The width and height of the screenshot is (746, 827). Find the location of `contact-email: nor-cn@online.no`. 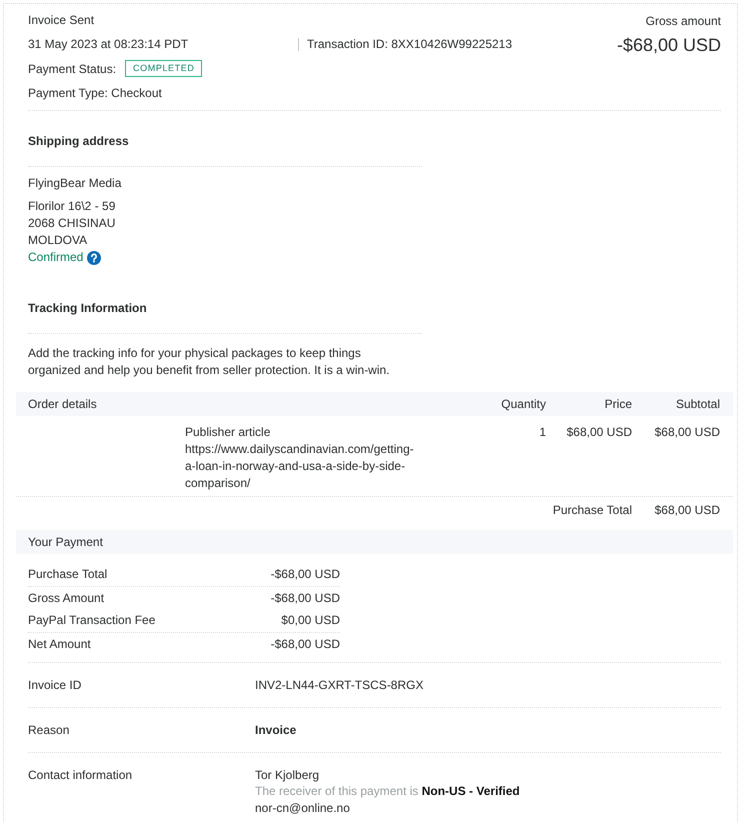

contact-email: nor-cn@online.no is located at coordinates (303, 808).